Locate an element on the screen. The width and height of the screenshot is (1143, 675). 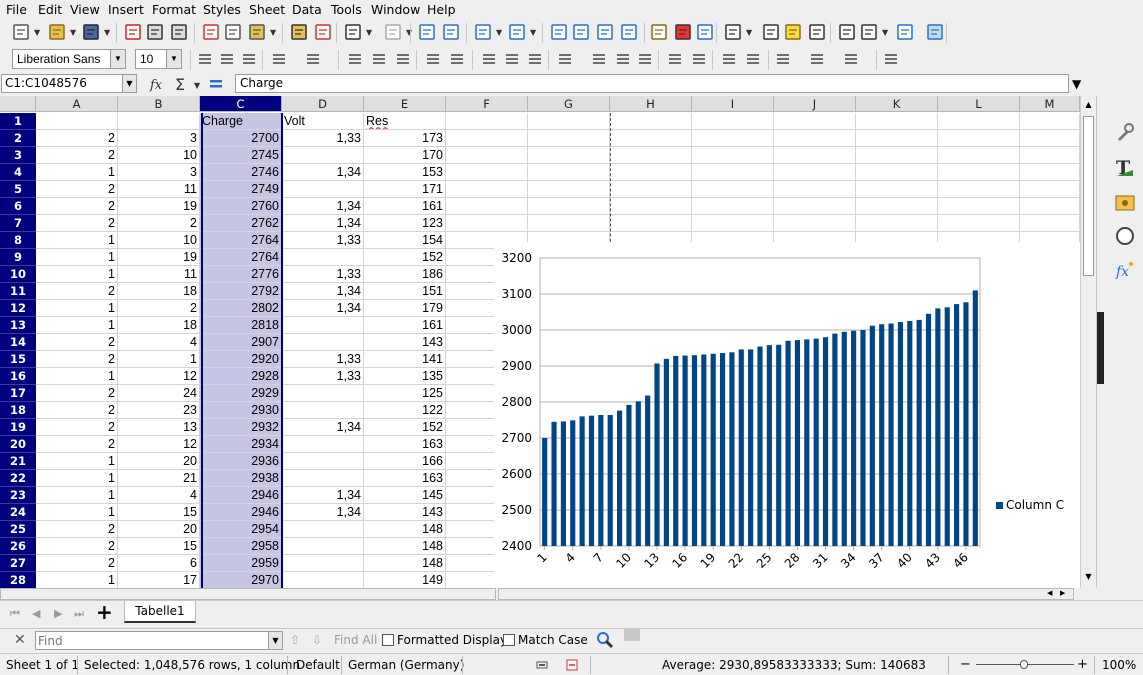
cell: 15 is located at coordinates (159, 512).